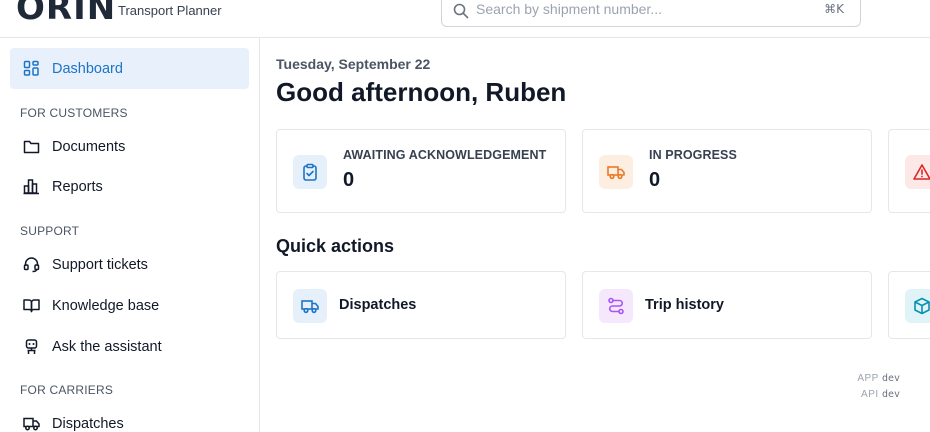 The image size is (930, 432). What do you see at coordinates (100, 264) in the screenshot?
I see `sidebar-item-label: Support tickets` at bounding box center [100, 264].